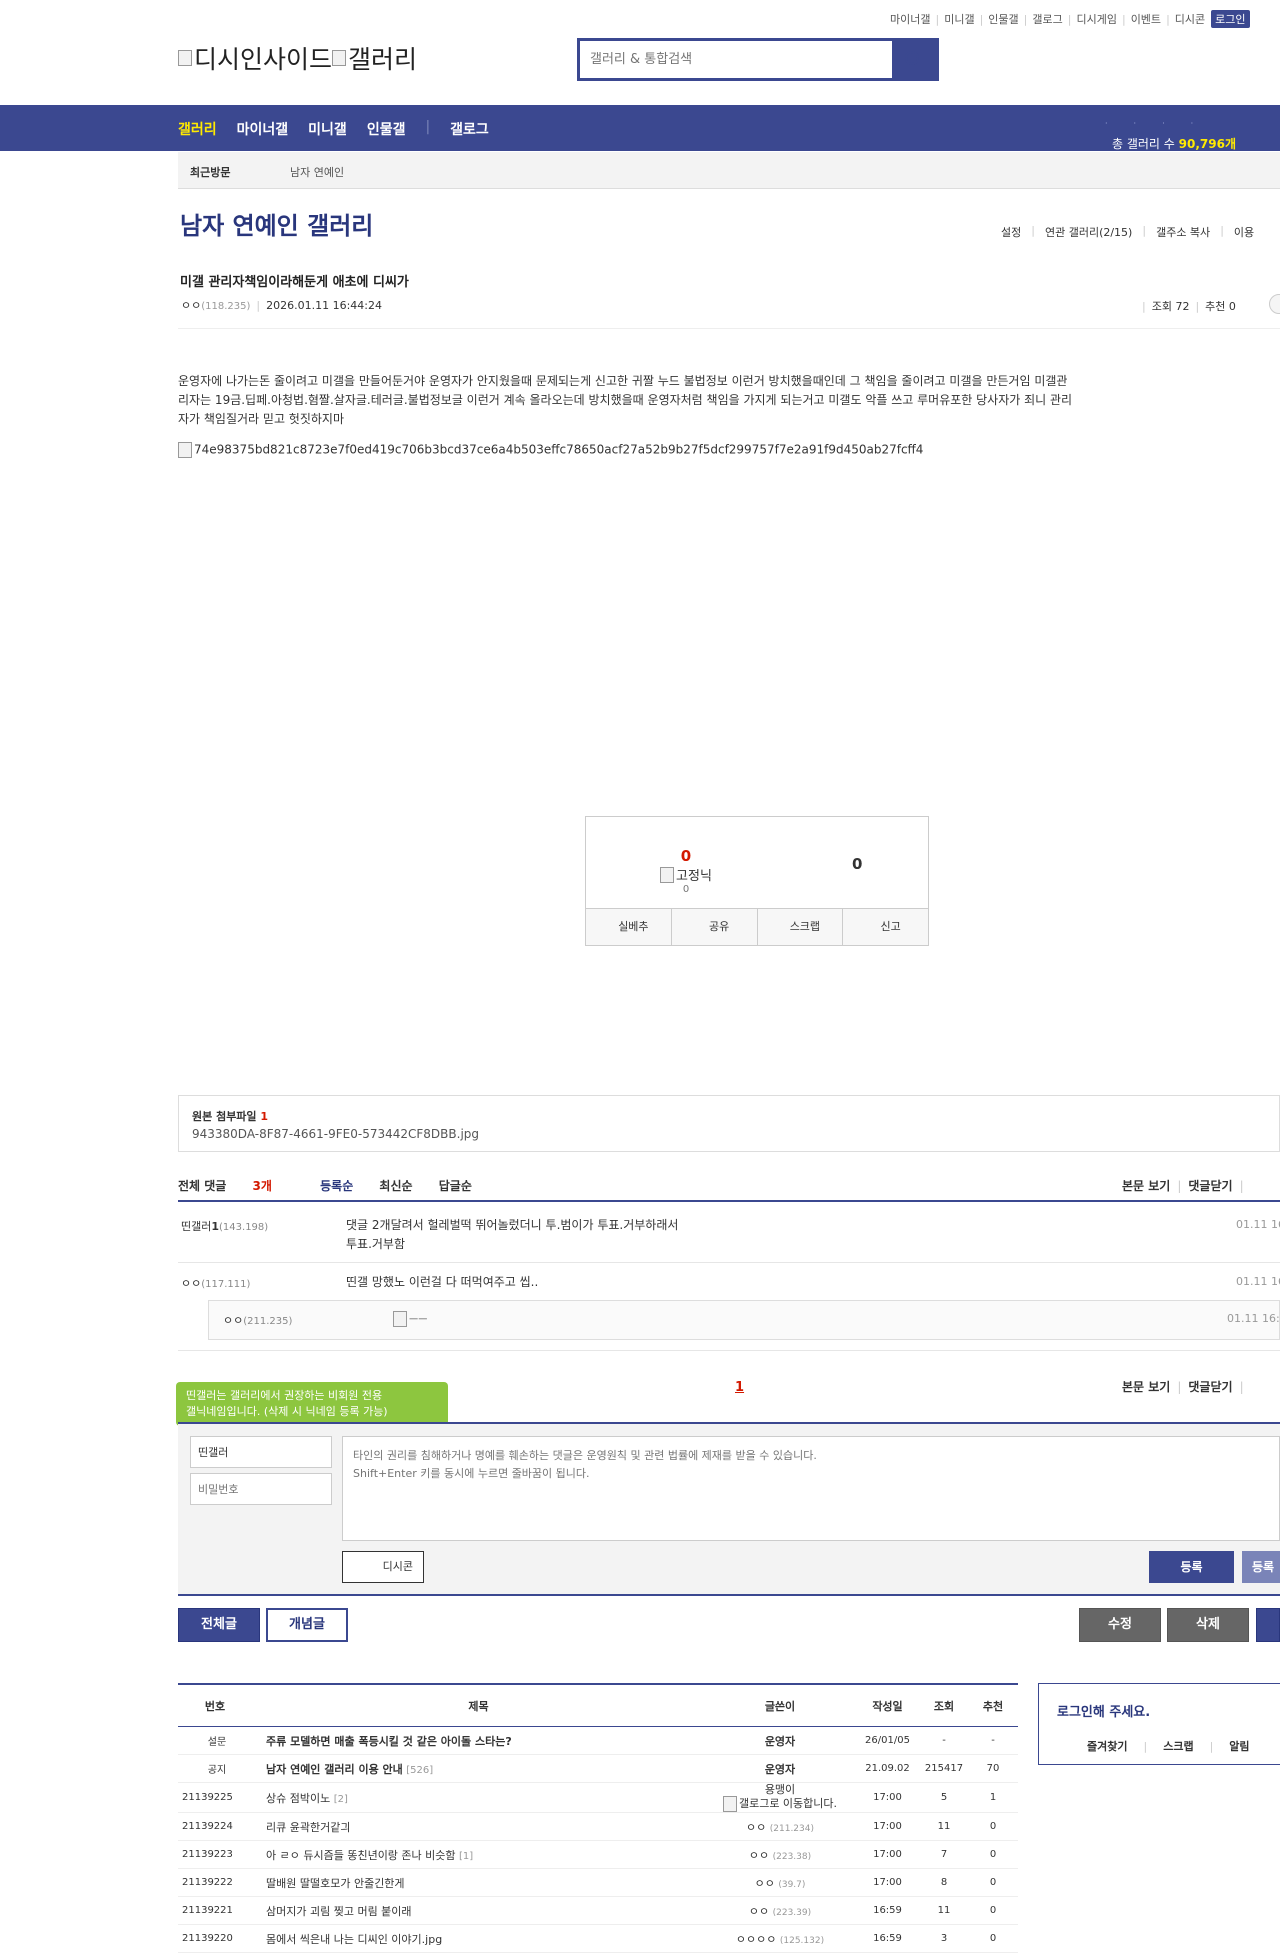 This screenshot has width=1280, height=1959. I want to click on password-input, so click(261, 1489).